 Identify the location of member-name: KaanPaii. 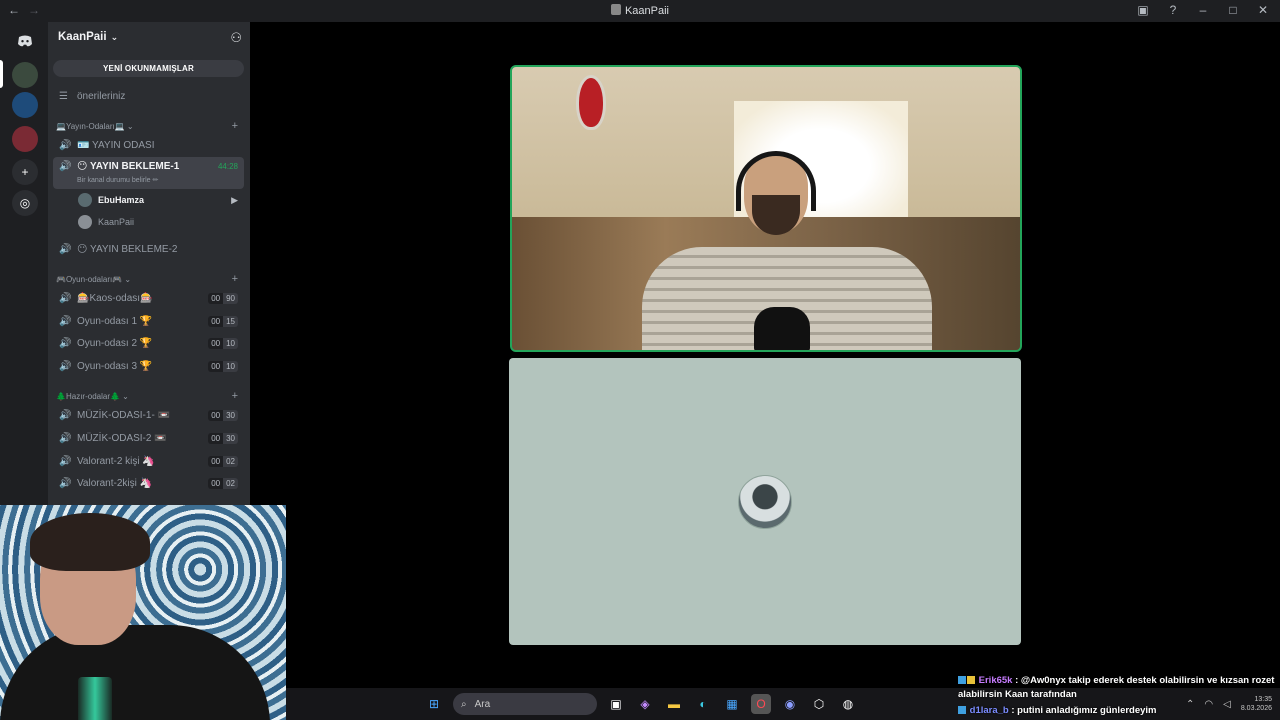
(116, 222).